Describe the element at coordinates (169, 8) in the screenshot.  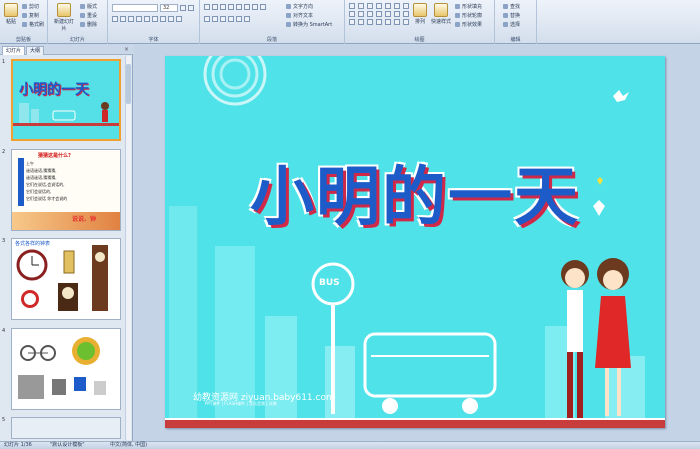
I see `font-size-combo: 32` at that location.